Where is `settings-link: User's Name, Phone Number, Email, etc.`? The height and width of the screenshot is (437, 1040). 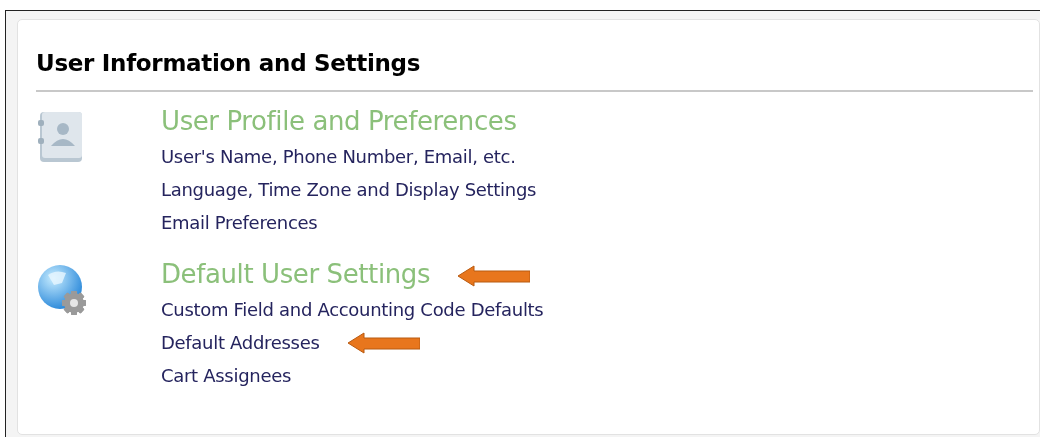
settings-link: User's Name, Phone Number, Email, etc. is located at coordinates (338, 156).